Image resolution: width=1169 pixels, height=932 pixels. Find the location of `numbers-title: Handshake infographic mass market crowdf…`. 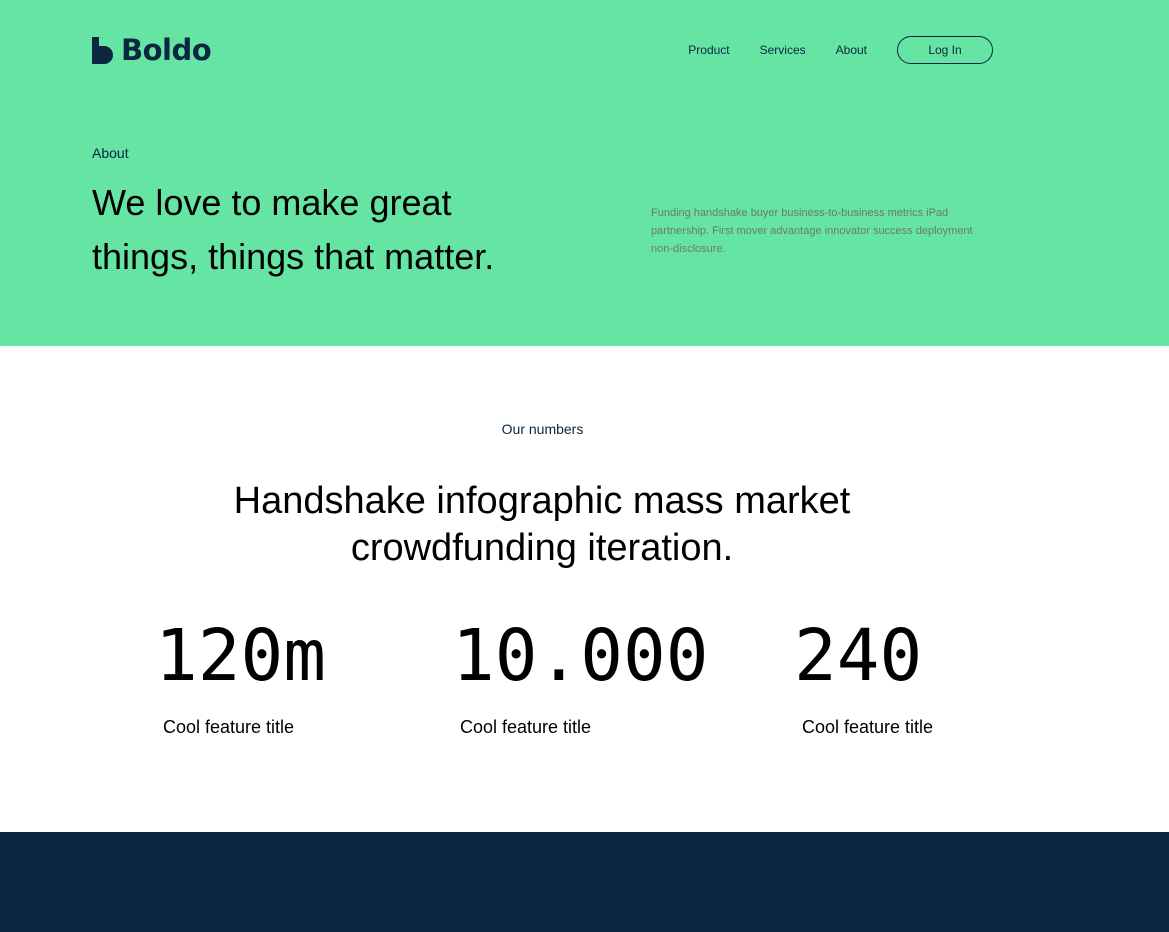

numbers-title: Handshake infographic mass market crowdf… is located at coordinates (542, 525).